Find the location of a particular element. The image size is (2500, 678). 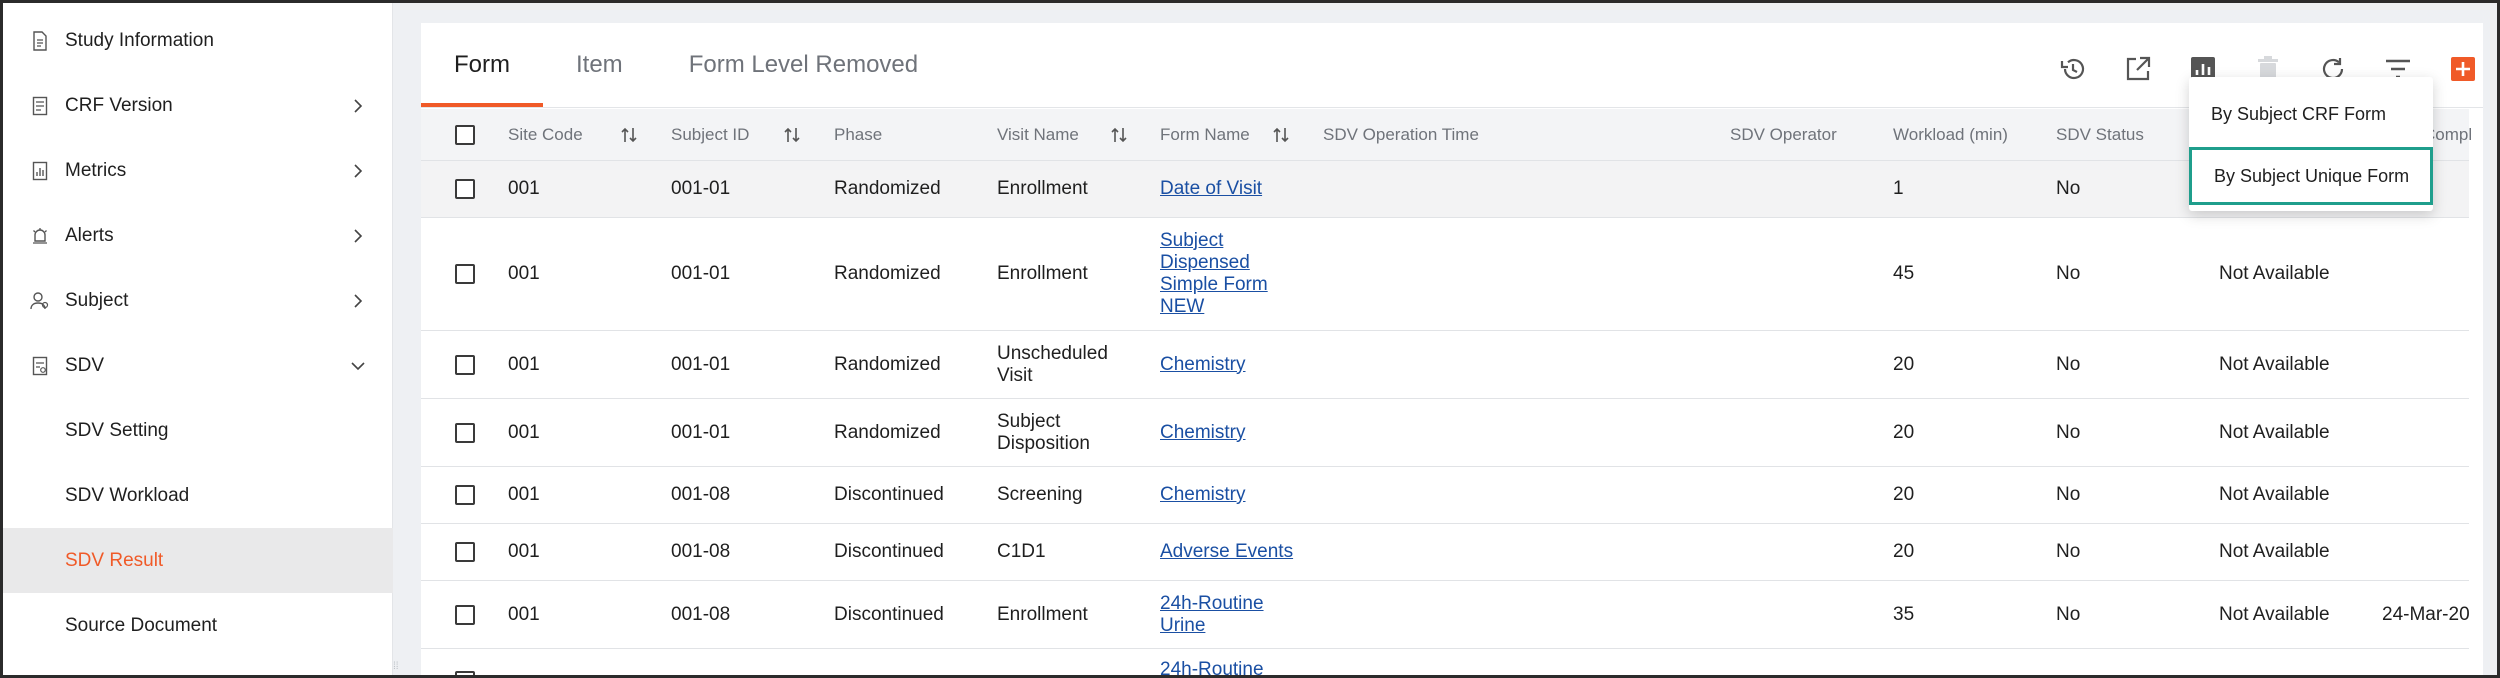

column-label: Subject ID is located at coordinates (710, 134).